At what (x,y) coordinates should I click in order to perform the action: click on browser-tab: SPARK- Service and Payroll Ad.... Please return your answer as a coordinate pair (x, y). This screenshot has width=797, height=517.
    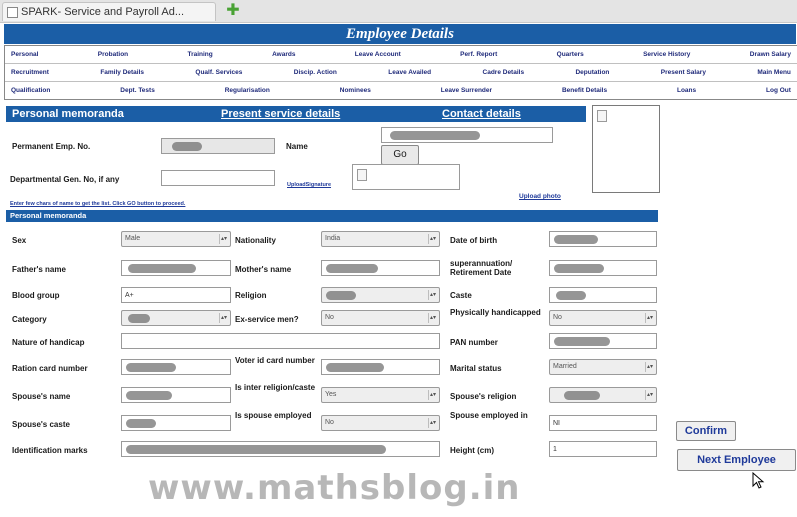
    Looking at the image, I should click on (109, 11).